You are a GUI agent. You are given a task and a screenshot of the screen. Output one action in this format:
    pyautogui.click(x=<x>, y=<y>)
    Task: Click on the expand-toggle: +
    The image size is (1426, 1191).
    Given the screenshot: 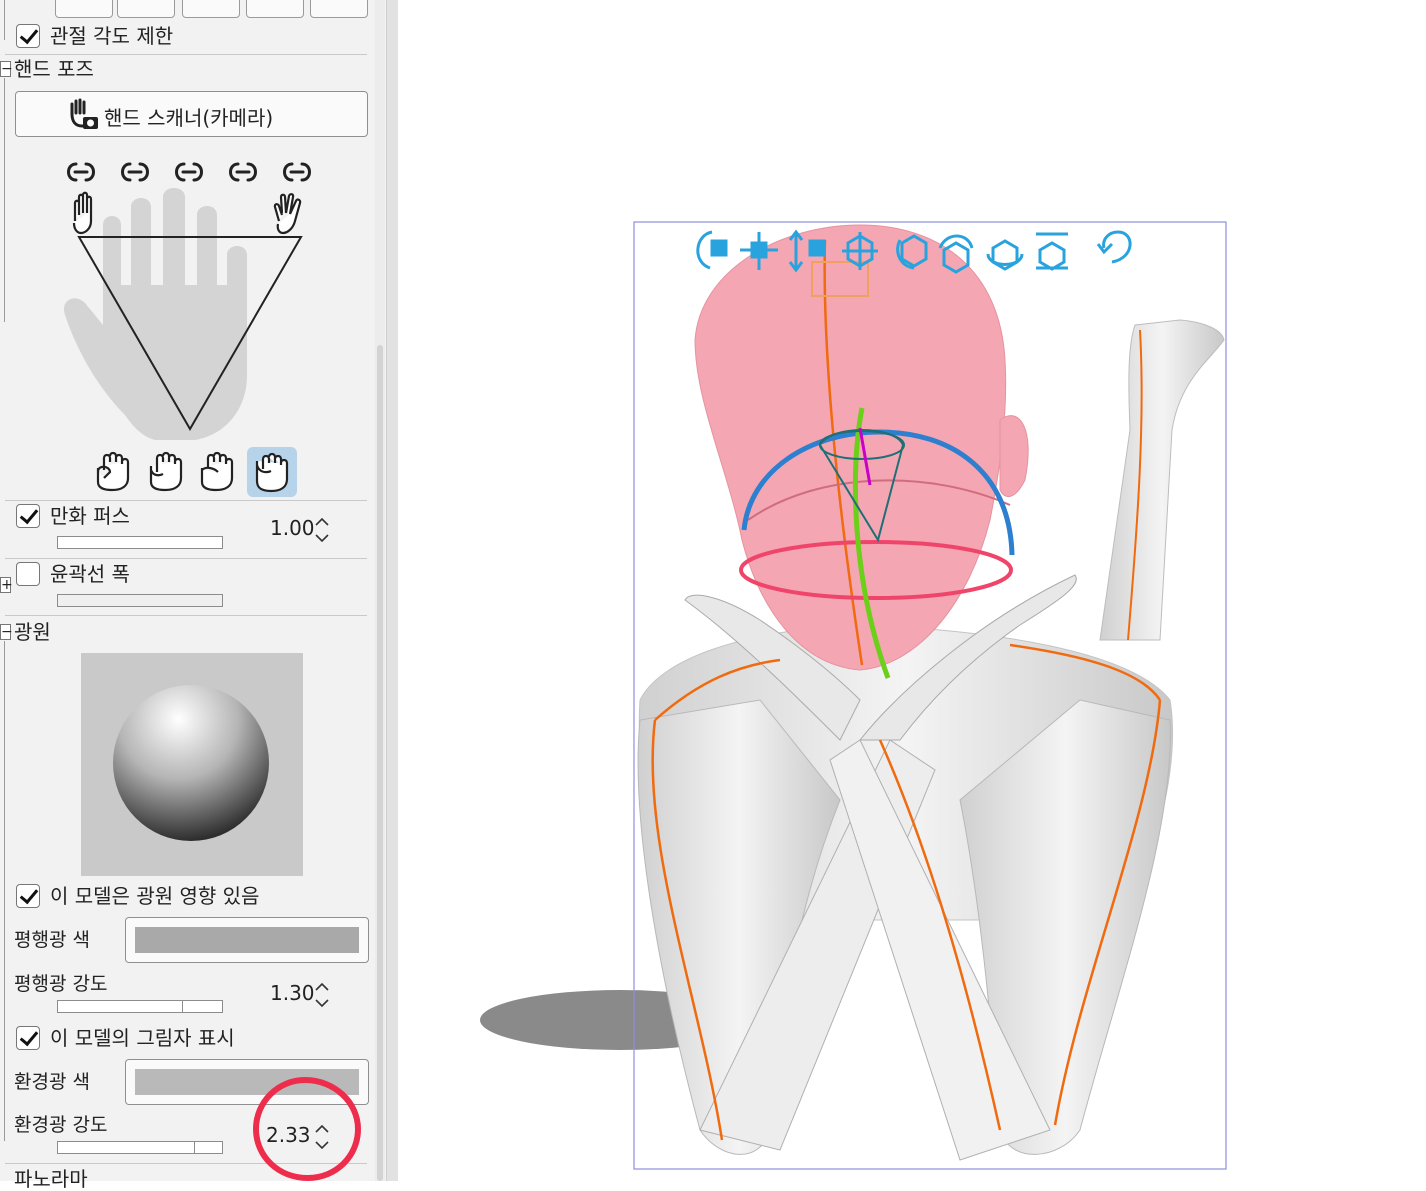 What is the action you would take?
    pyautogui.click(x=6, y=585)
    